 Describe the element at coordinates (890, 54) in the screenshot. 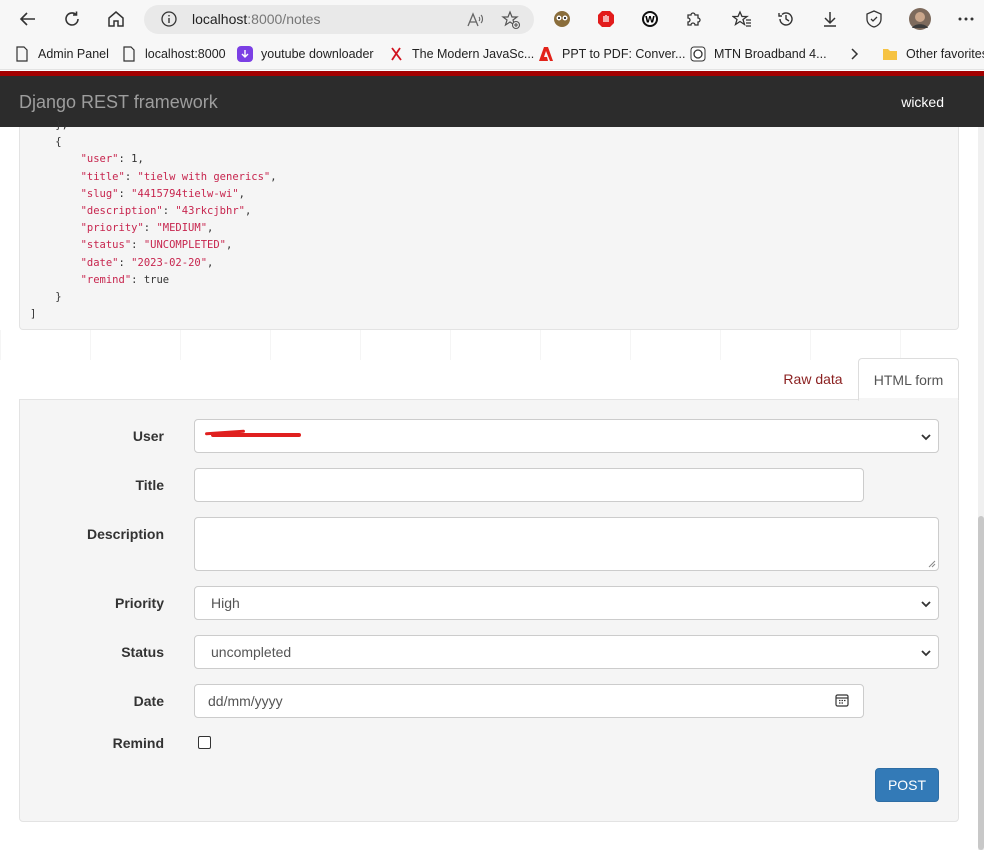

I see `folder-icon` at that location.